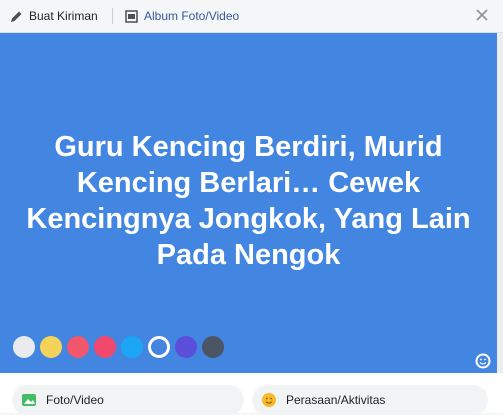 The image size is (503, 415). What do you see at coordinates (251, 16) in the screenshot?
I see `composer-header: Buat Kiriman Album Foto/Video` at bounding box center [251, 16].